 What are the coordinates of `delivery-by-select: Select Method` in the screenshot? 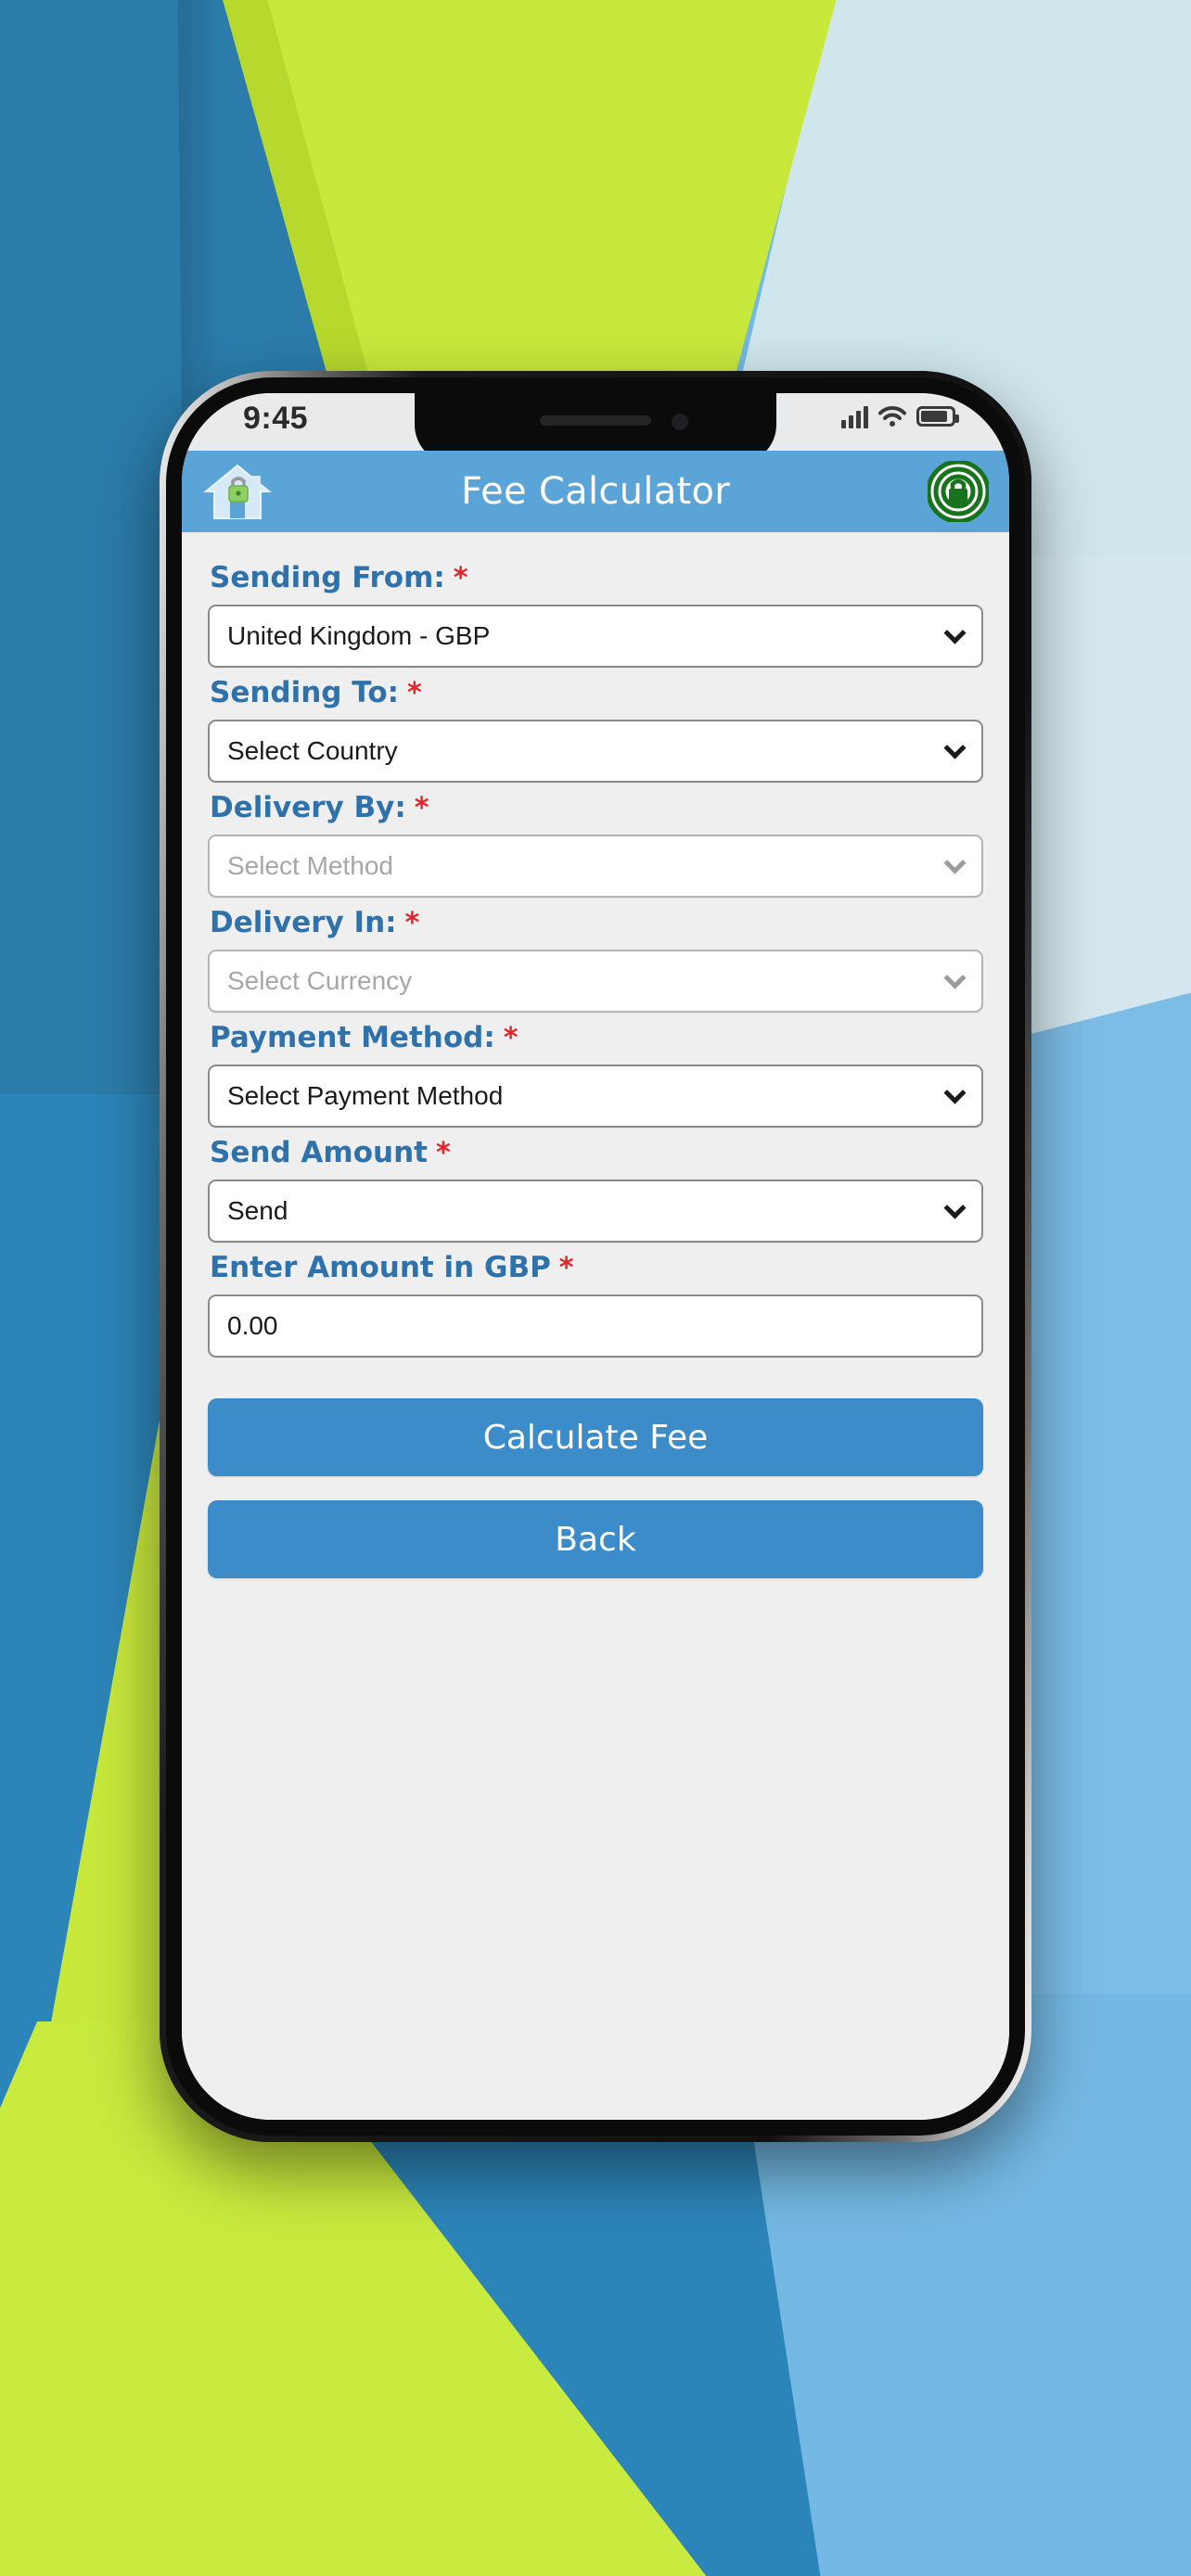 It's located at (595, 866).